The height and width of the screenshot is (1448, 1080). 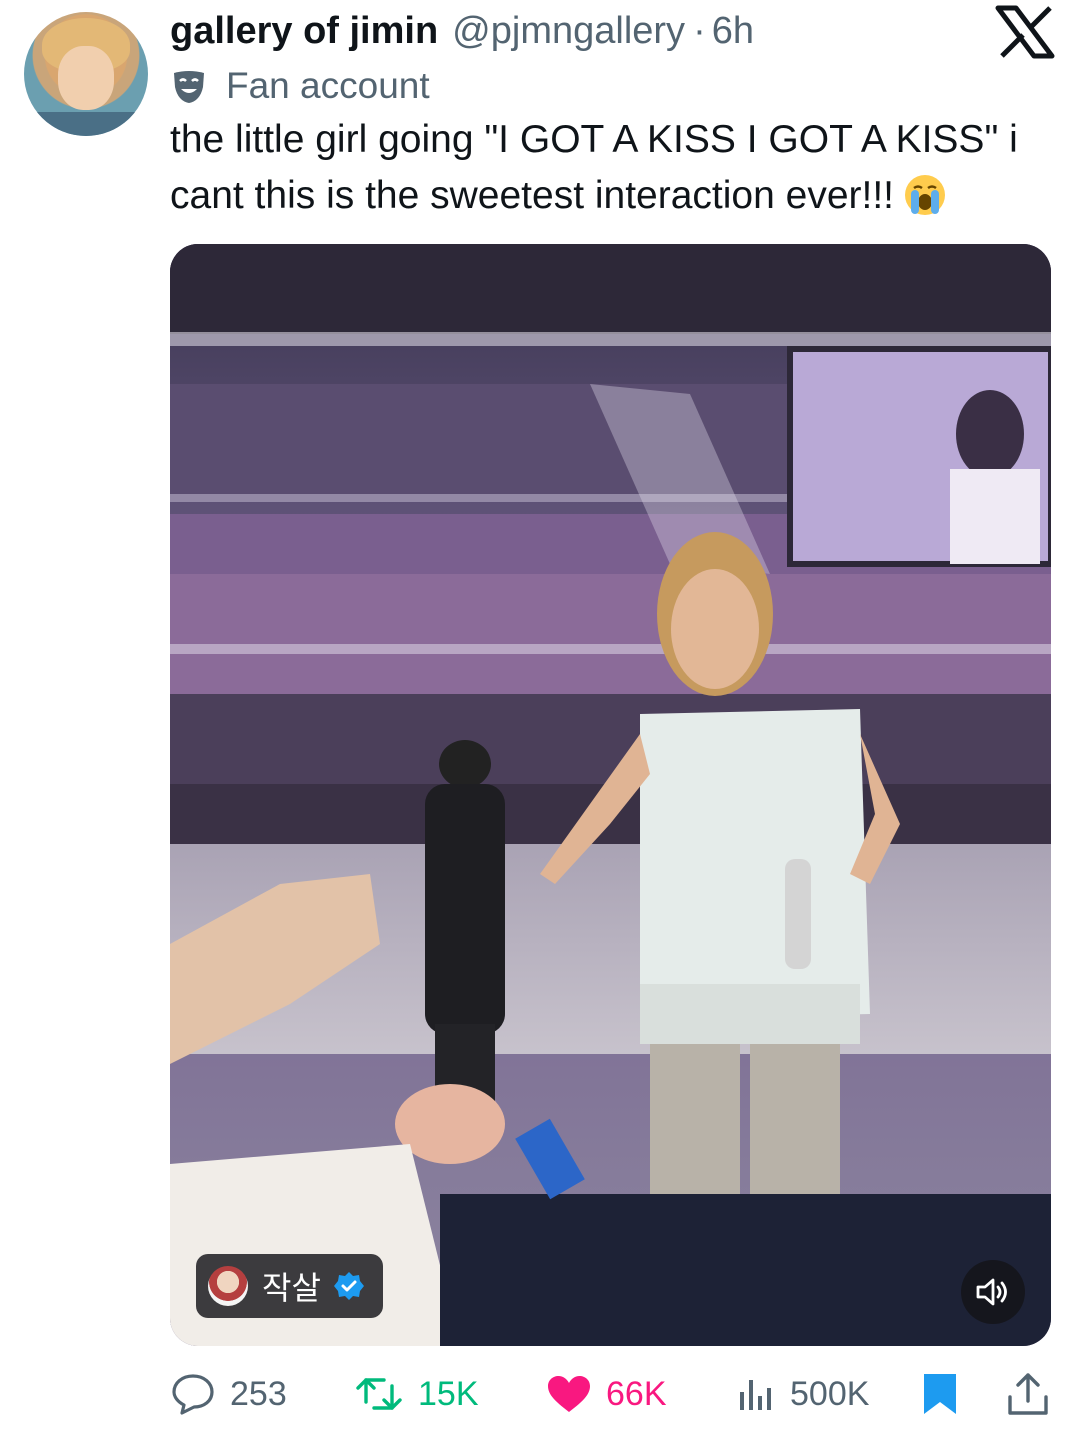 I want to click on mute-toggle-button, so click(x=993, y=1292).